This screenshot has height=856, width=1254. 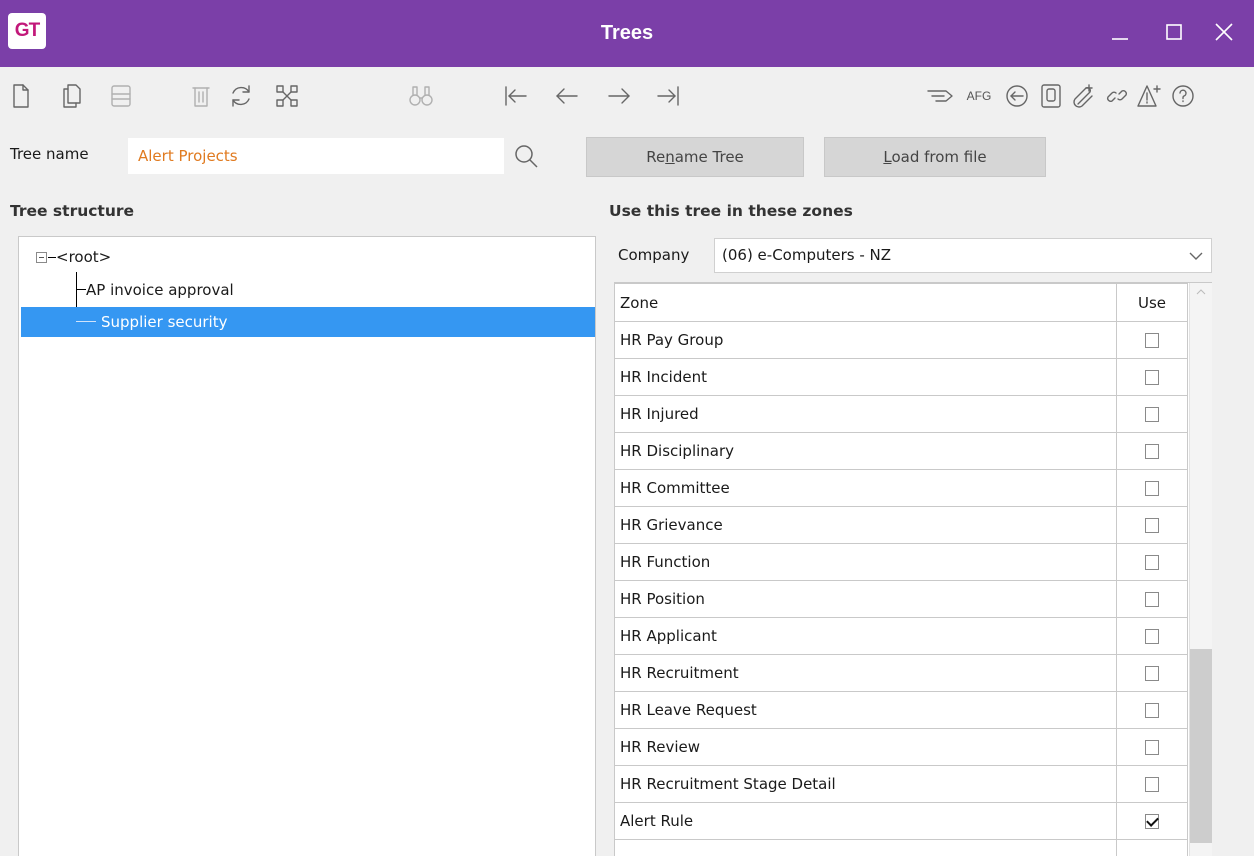 I want to click on refresh-icon, so click(x=241, y=96).